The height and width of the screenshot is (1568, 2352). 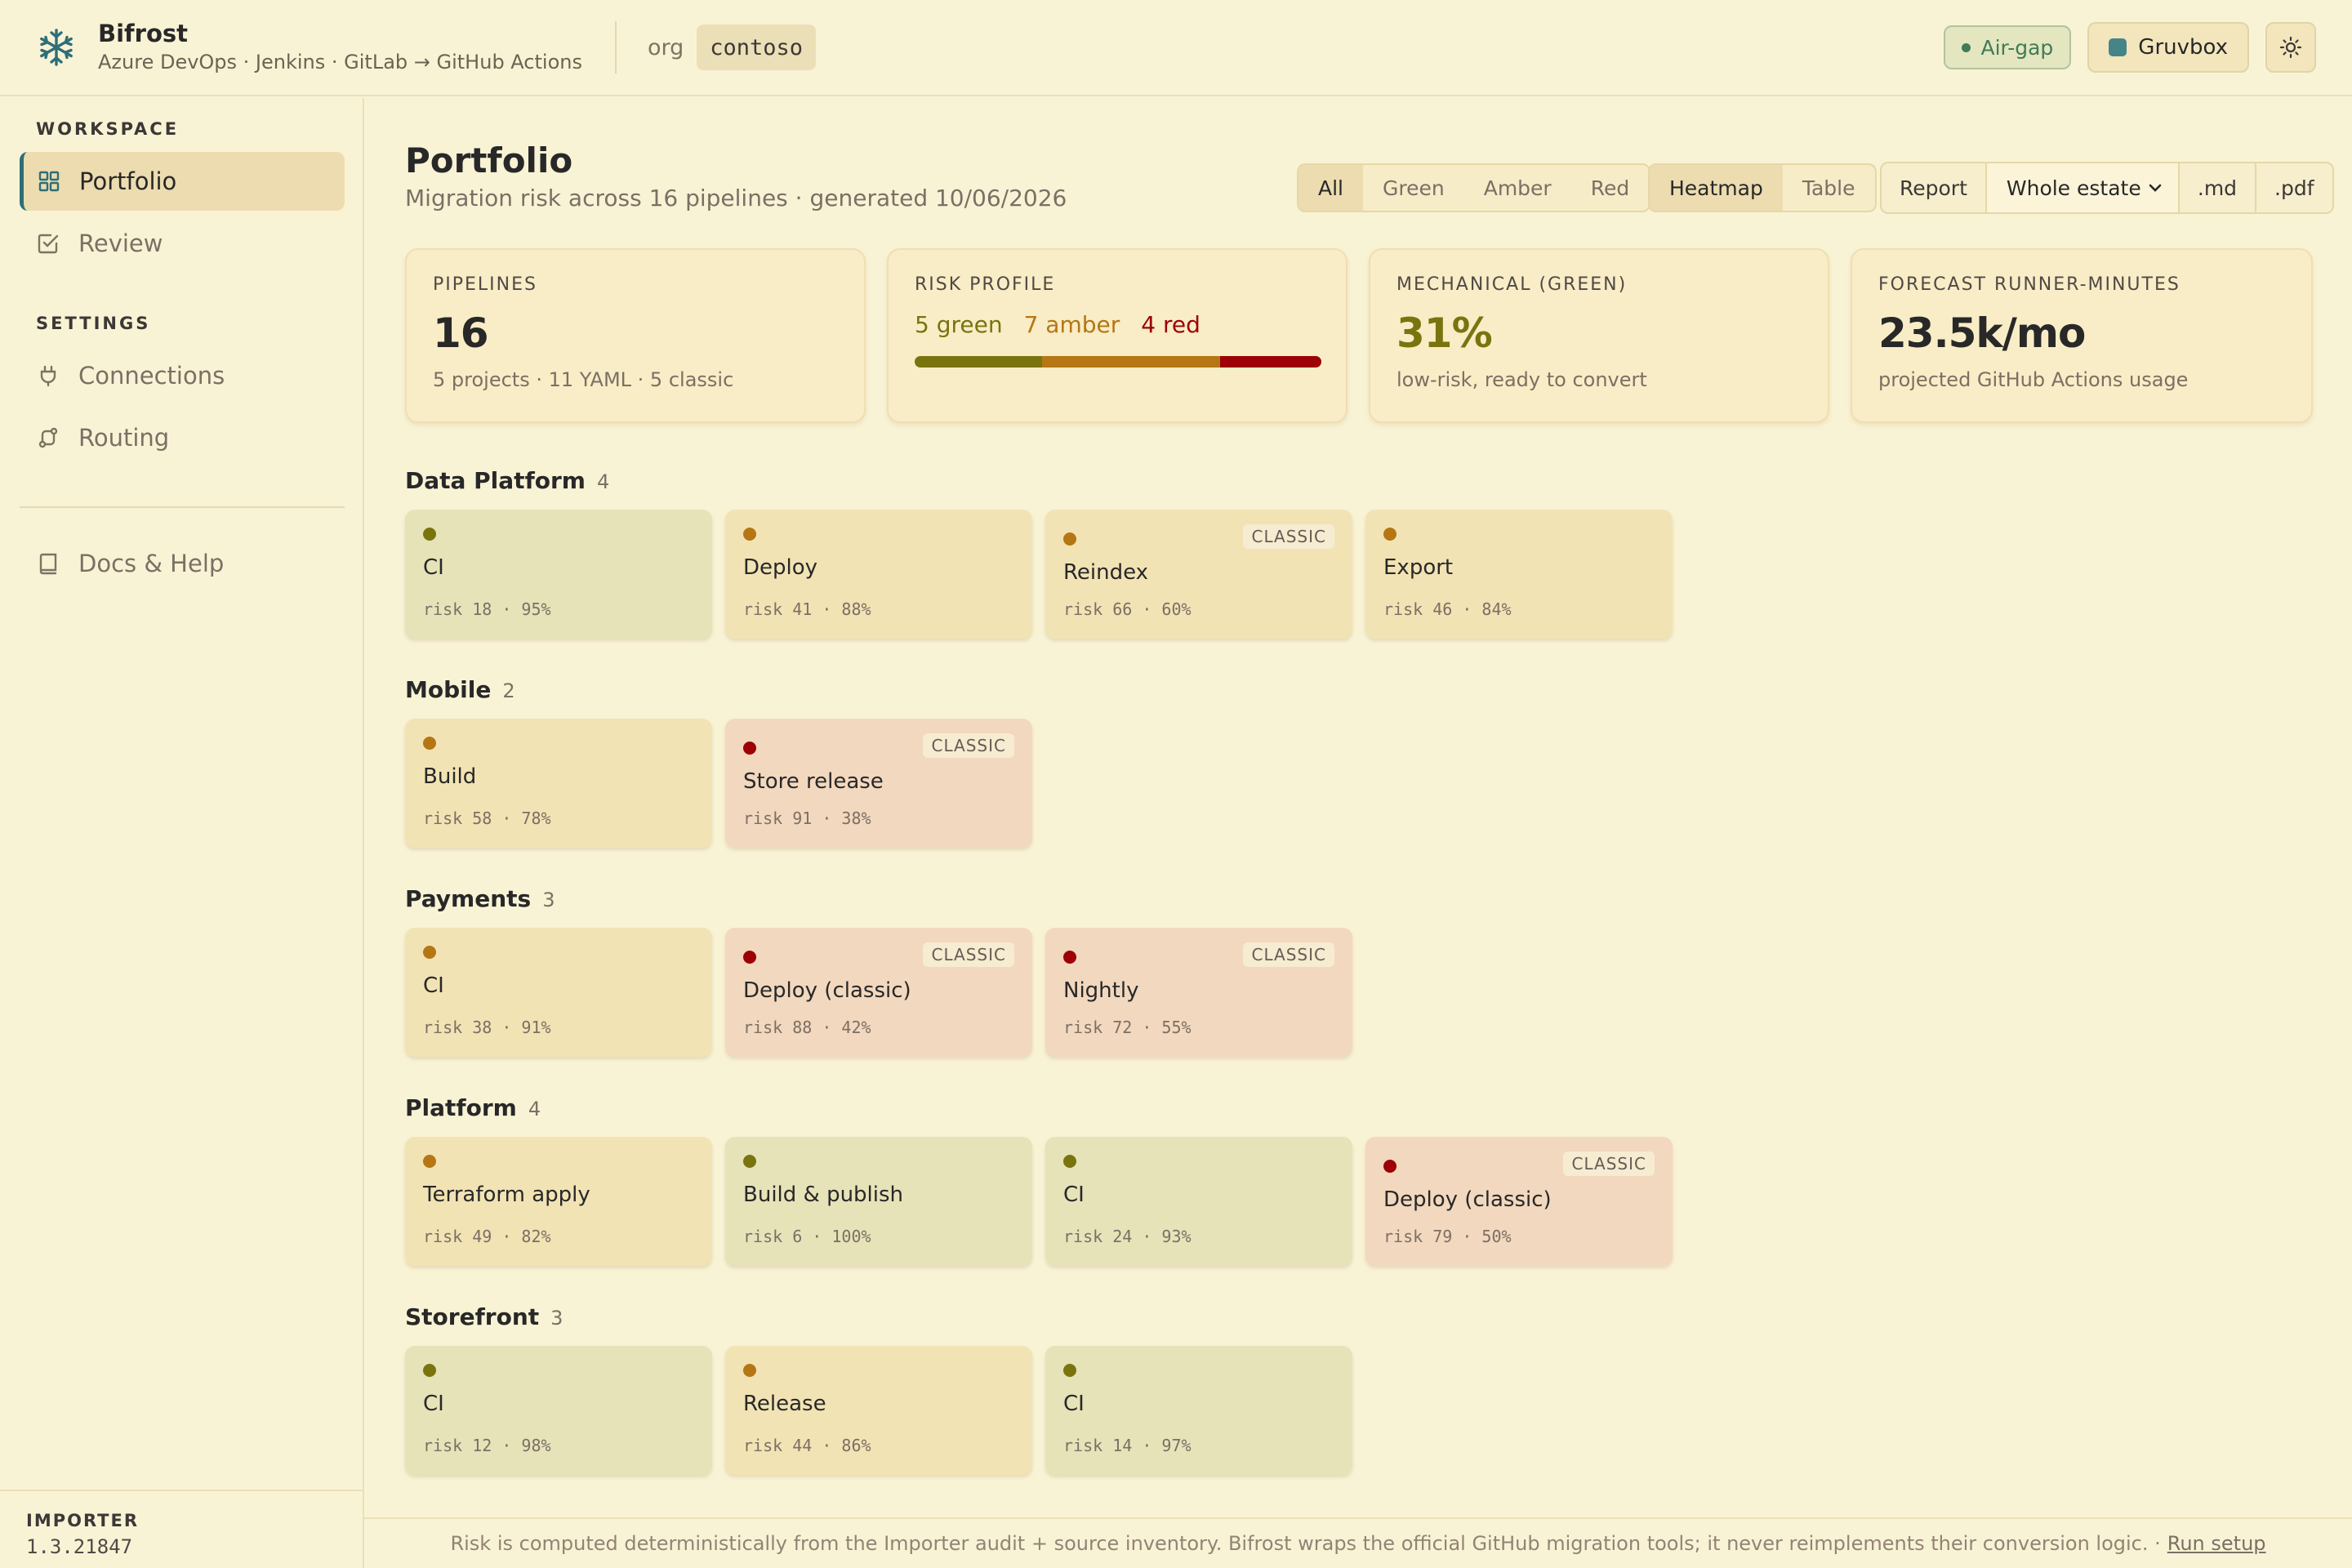 I want to click on pipeline-name: Store release, so click(x=813, y=781).